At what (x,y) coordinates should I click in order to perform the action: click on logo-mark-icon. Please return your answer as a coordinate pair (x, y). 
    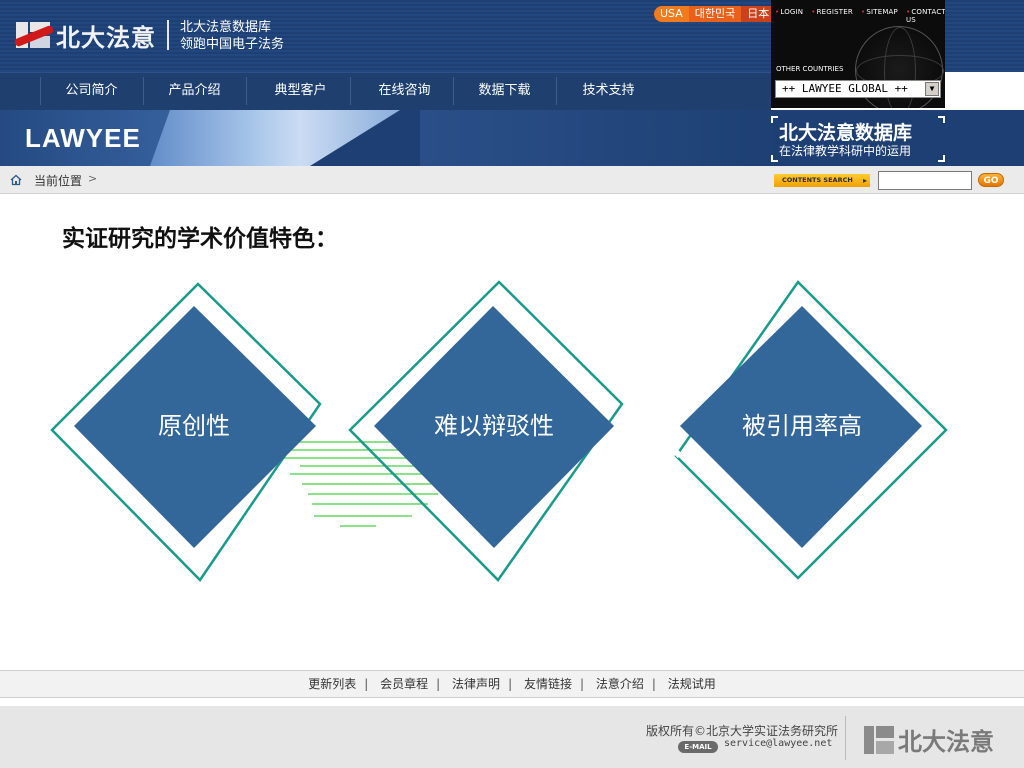
    Looking at the image, I should click on (34, 35).